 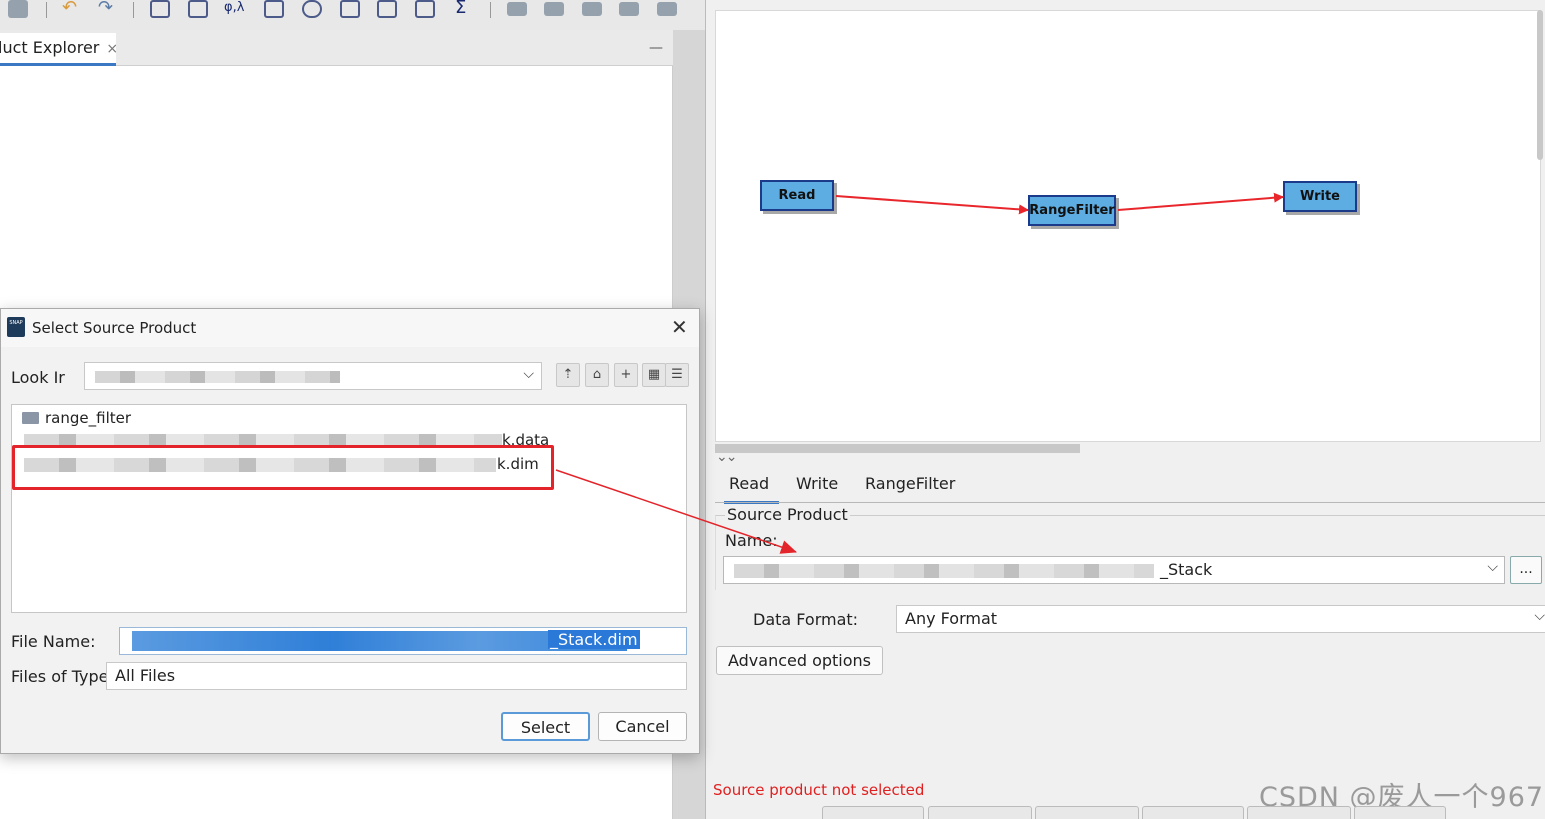 I want to click on undo-icon: ↶, so click(x=69, y=9).